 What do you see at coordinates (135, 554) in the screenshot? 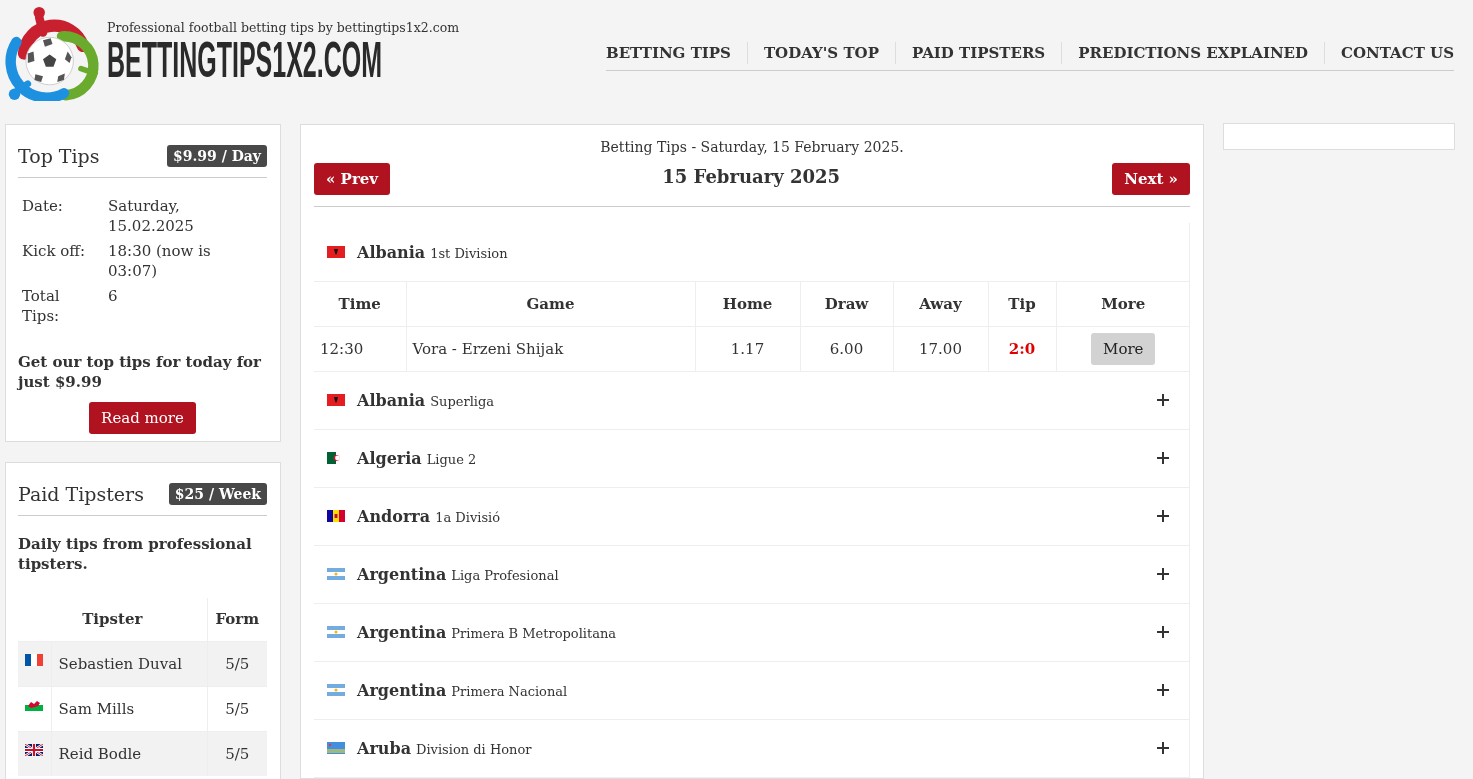
I see `intro-text: Daily tips from professional tipsters.` at bounding box center [135, 554].